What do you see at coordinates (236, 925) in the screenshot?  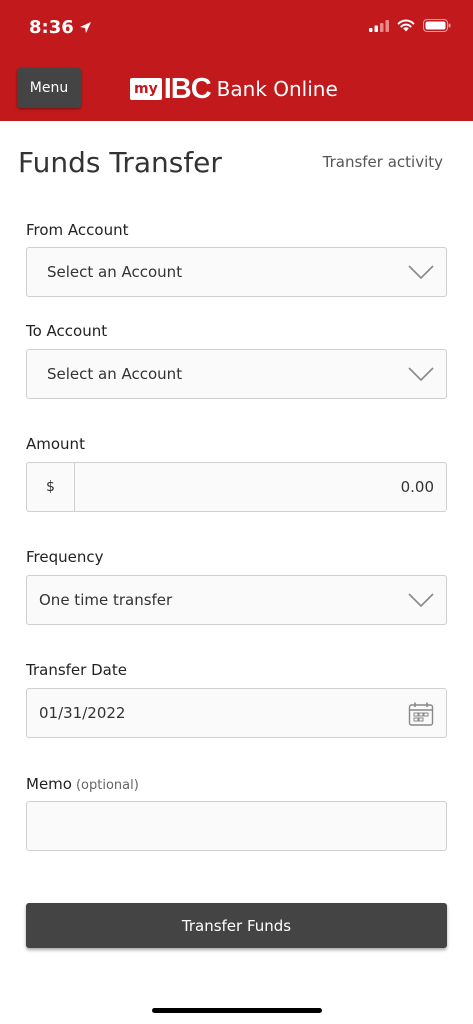 I see `transfer-funds-button: Transfer Funds` at bounding box center [236, 925].